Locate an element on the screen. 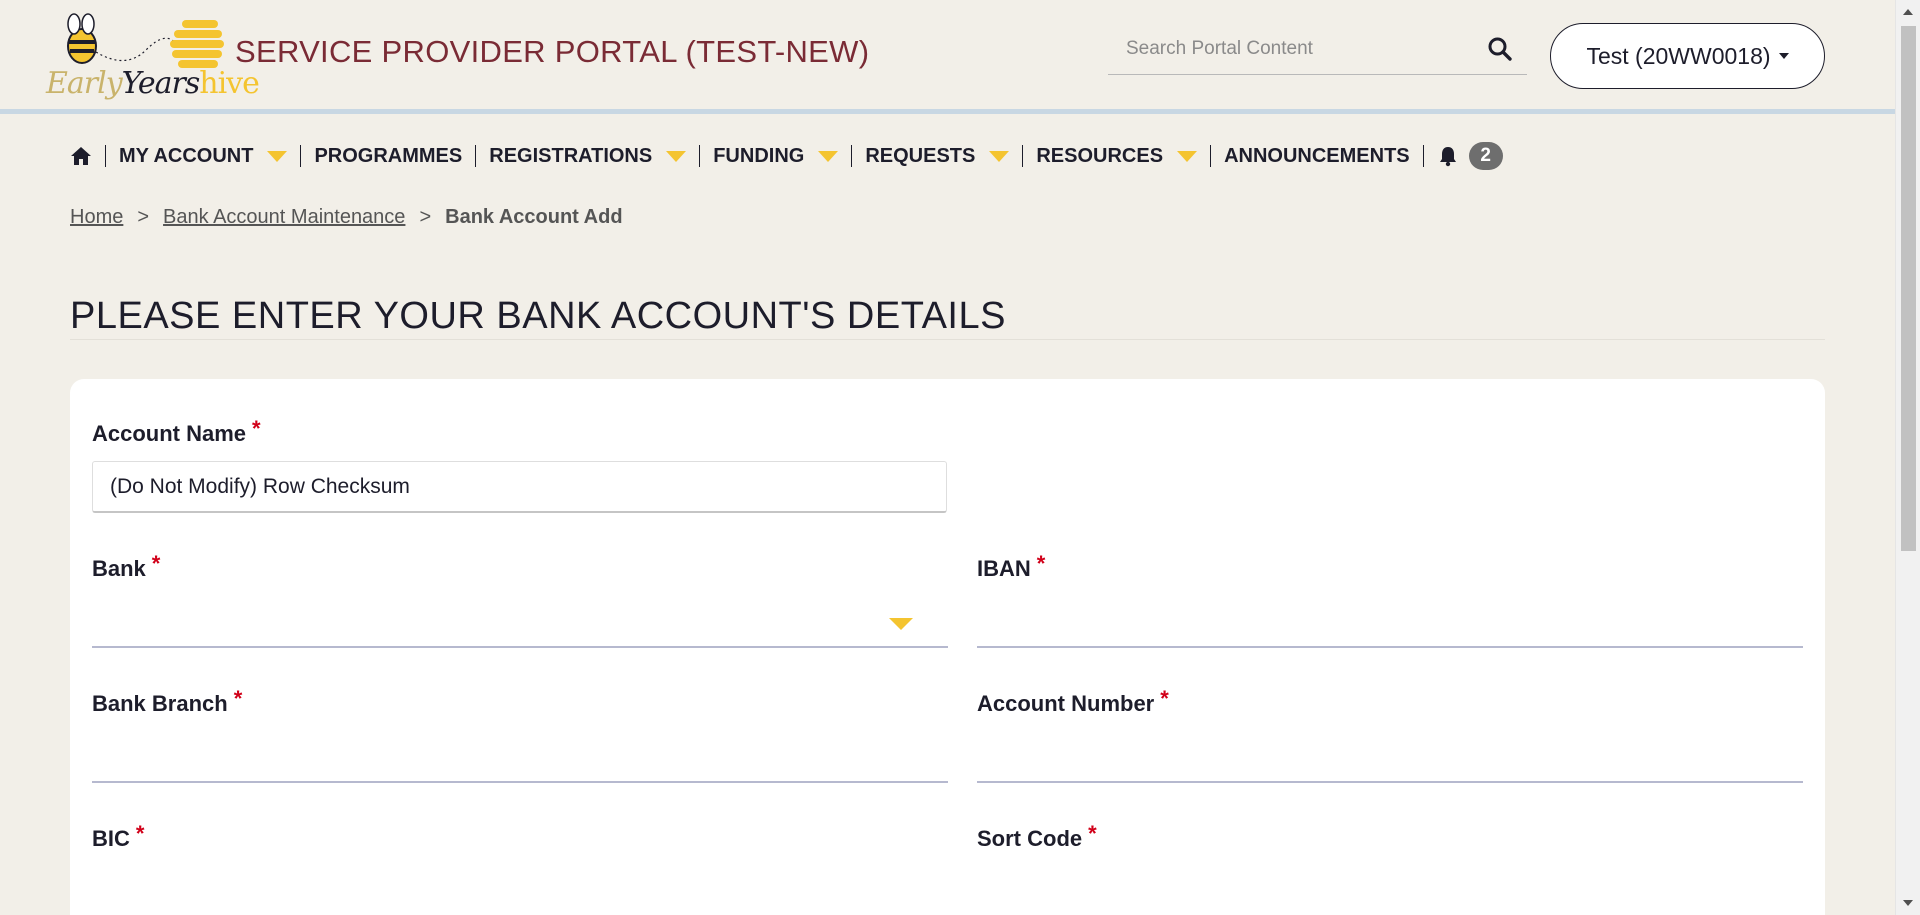  user-menu-label: Test (20WW0018) is located at coordinates (1678, 55).